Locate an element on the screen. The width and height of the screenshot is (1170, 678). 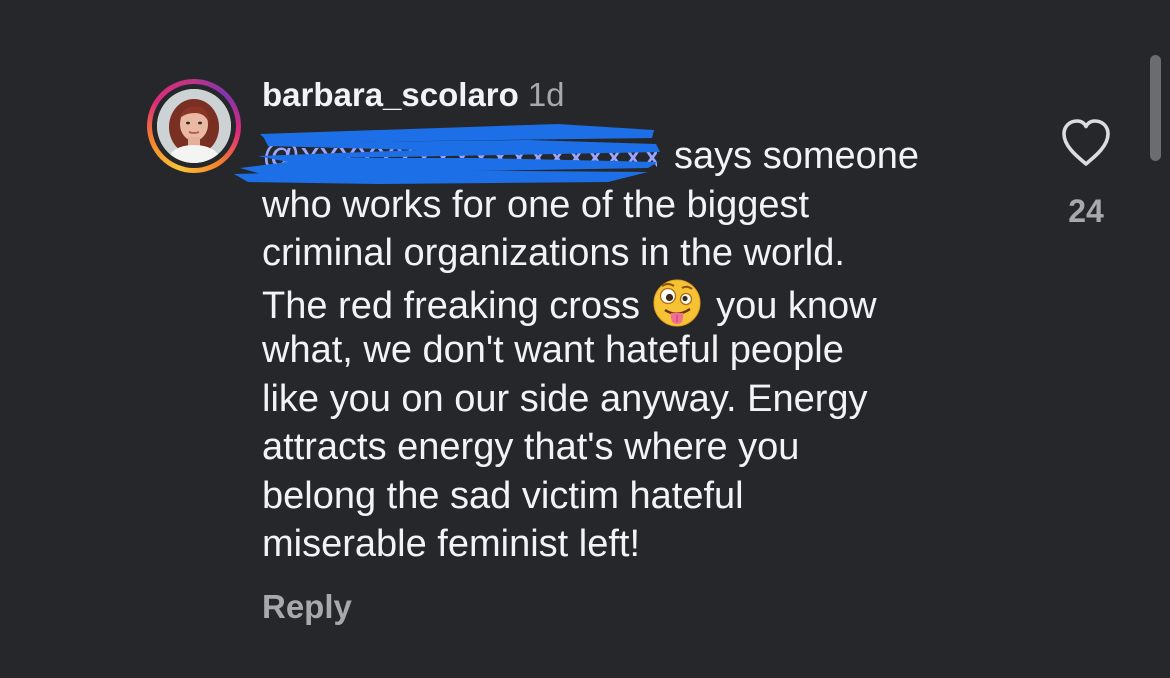
comment-line: attracts energy that's where you is located at coordinates (531, 447).